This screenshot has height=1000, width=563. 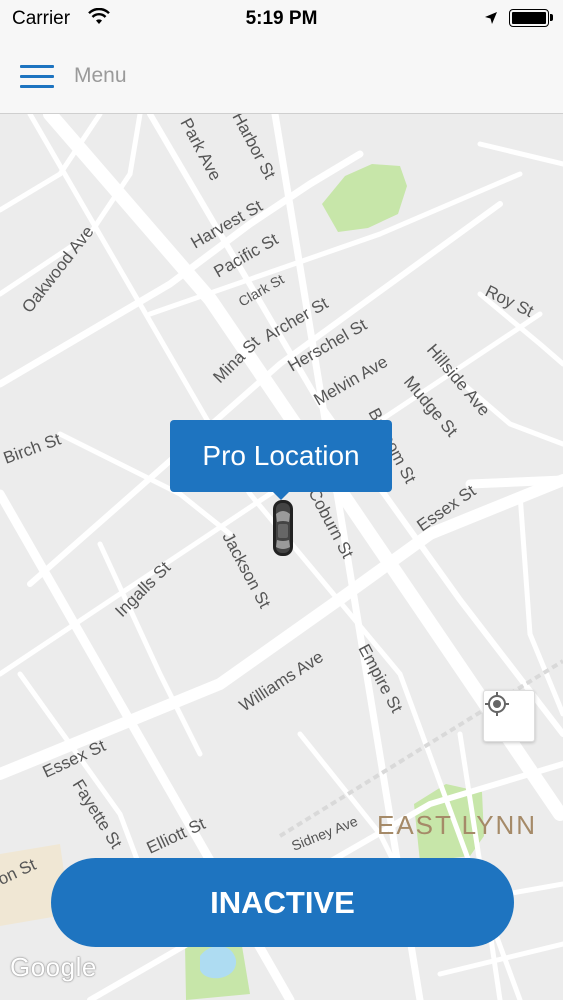 I want to click on street-label: Fayette St, so click(x=97, y=814).